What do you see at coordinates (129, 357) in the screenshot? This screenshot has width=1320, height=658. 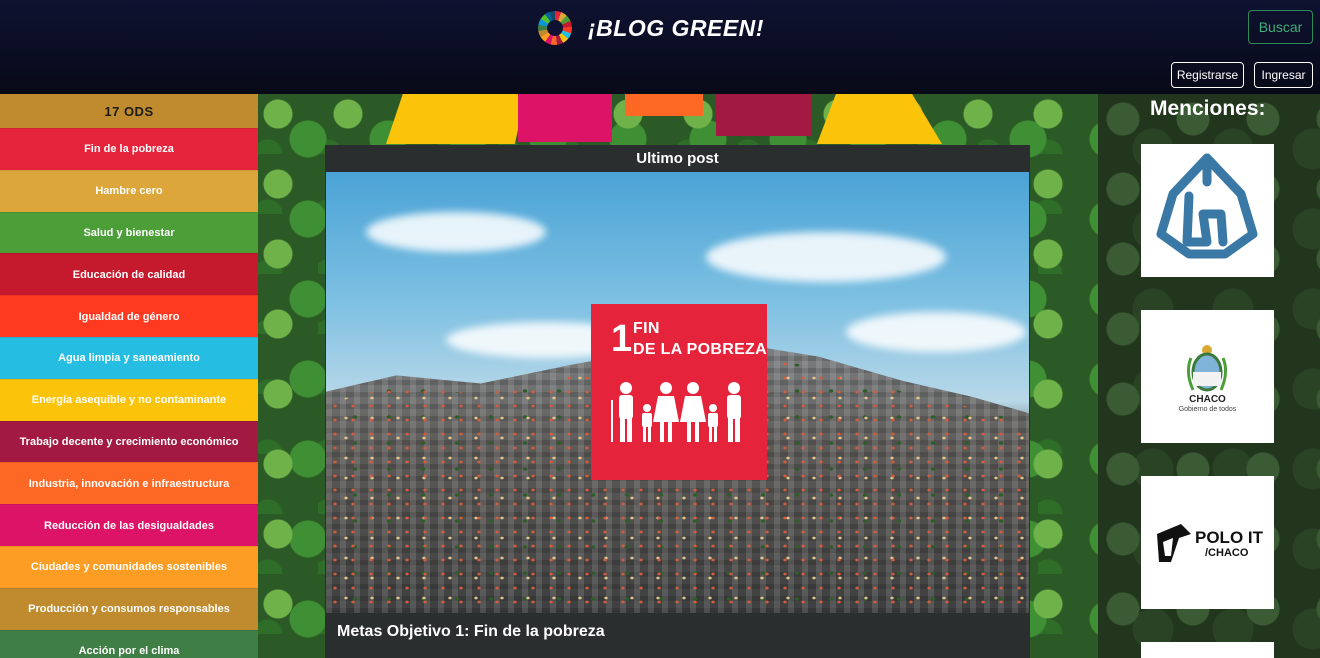 I see `sidebar-item-ods-6: Agua limpia y saneamiento` at bounding box center [129, 357].